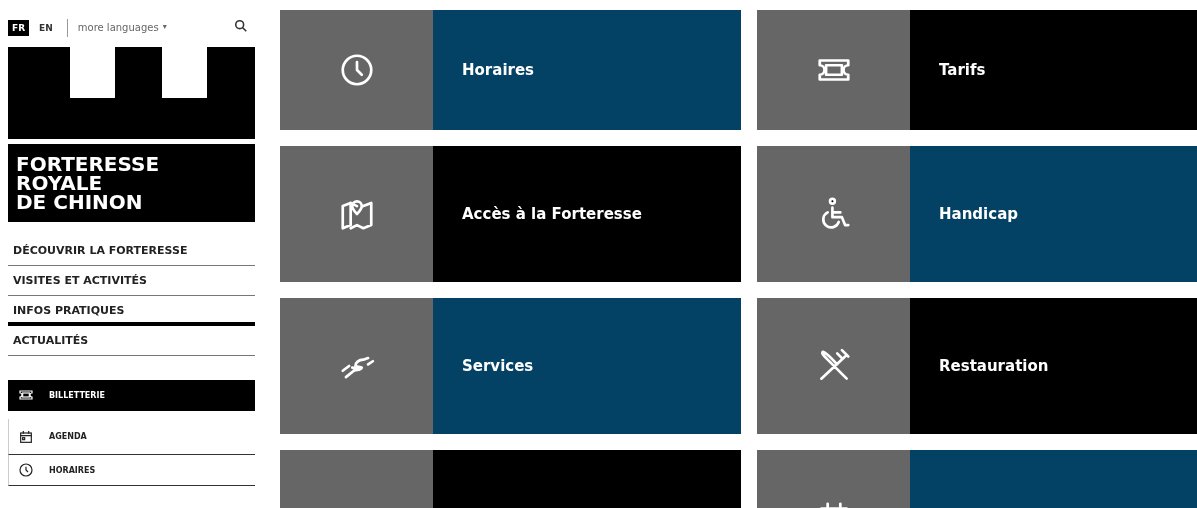  What do you see at coordinates (131, 341) in the screenshot?
I see `nav-link: ACTUALITÉS` at bounding box center [131, 341].